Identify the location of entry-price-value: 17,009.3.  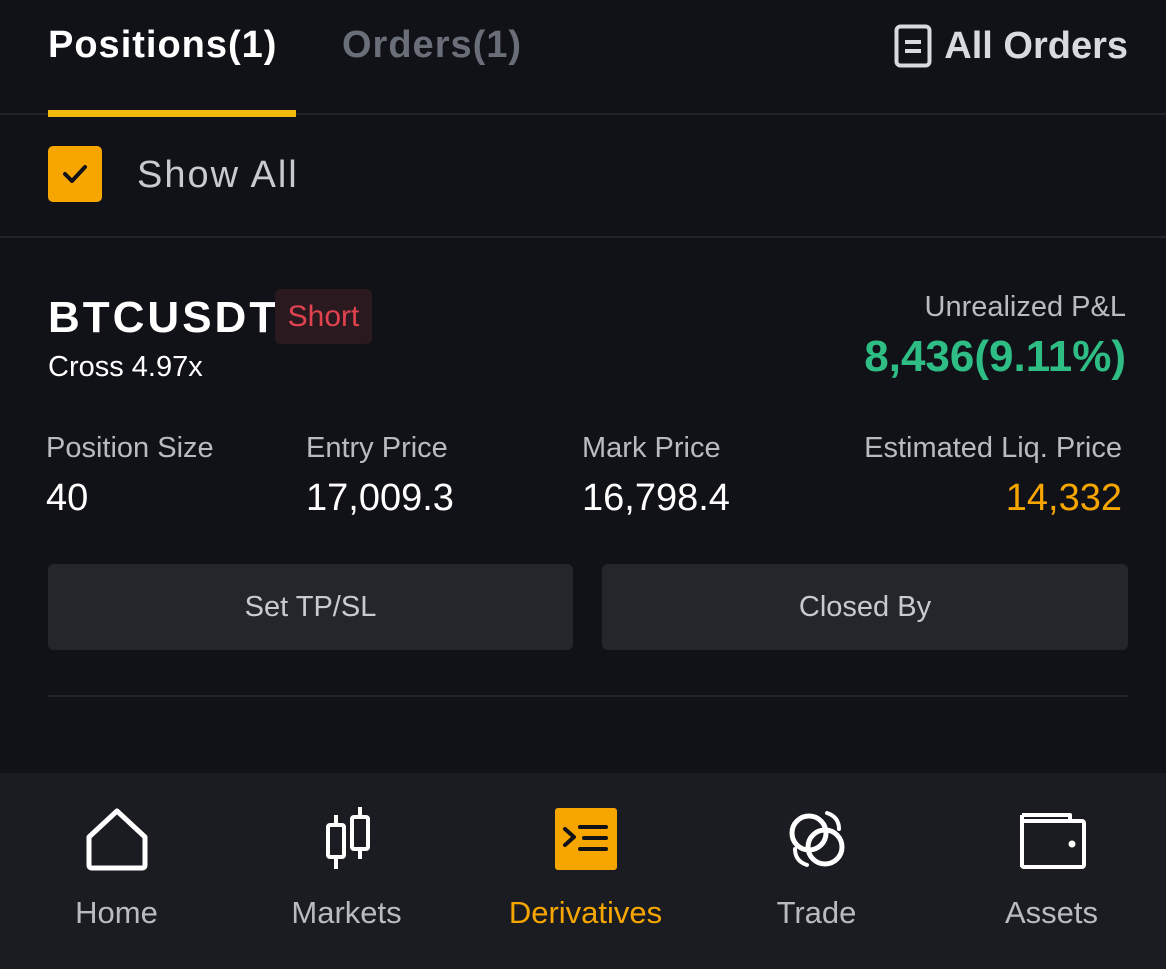
(380, 498).